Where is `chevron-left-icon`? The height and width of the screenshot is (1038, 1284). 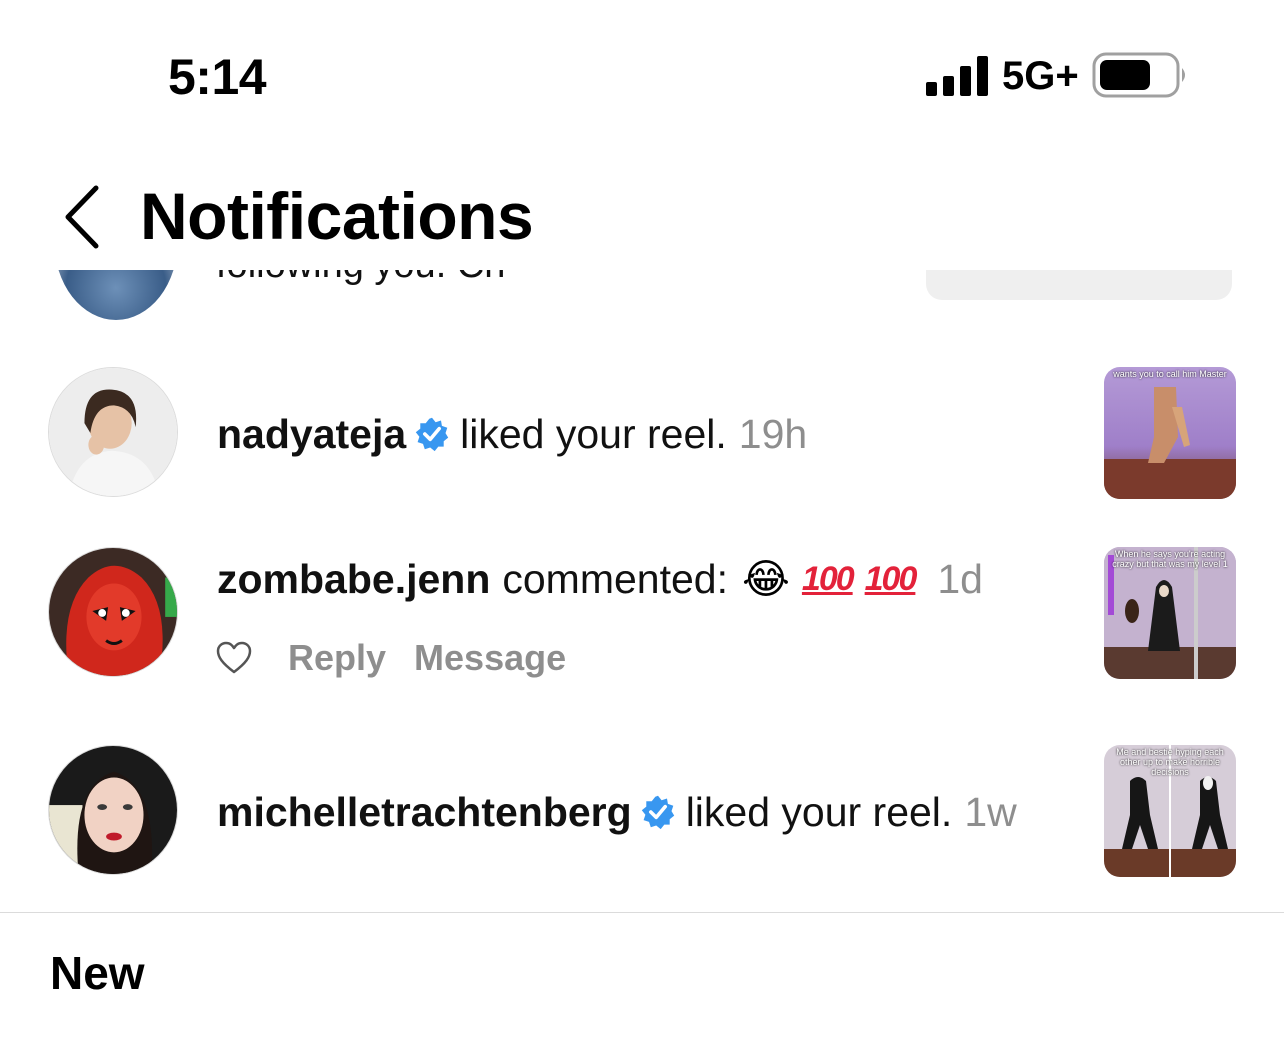
chevron-left-icon is located at coordinates (82, 217).